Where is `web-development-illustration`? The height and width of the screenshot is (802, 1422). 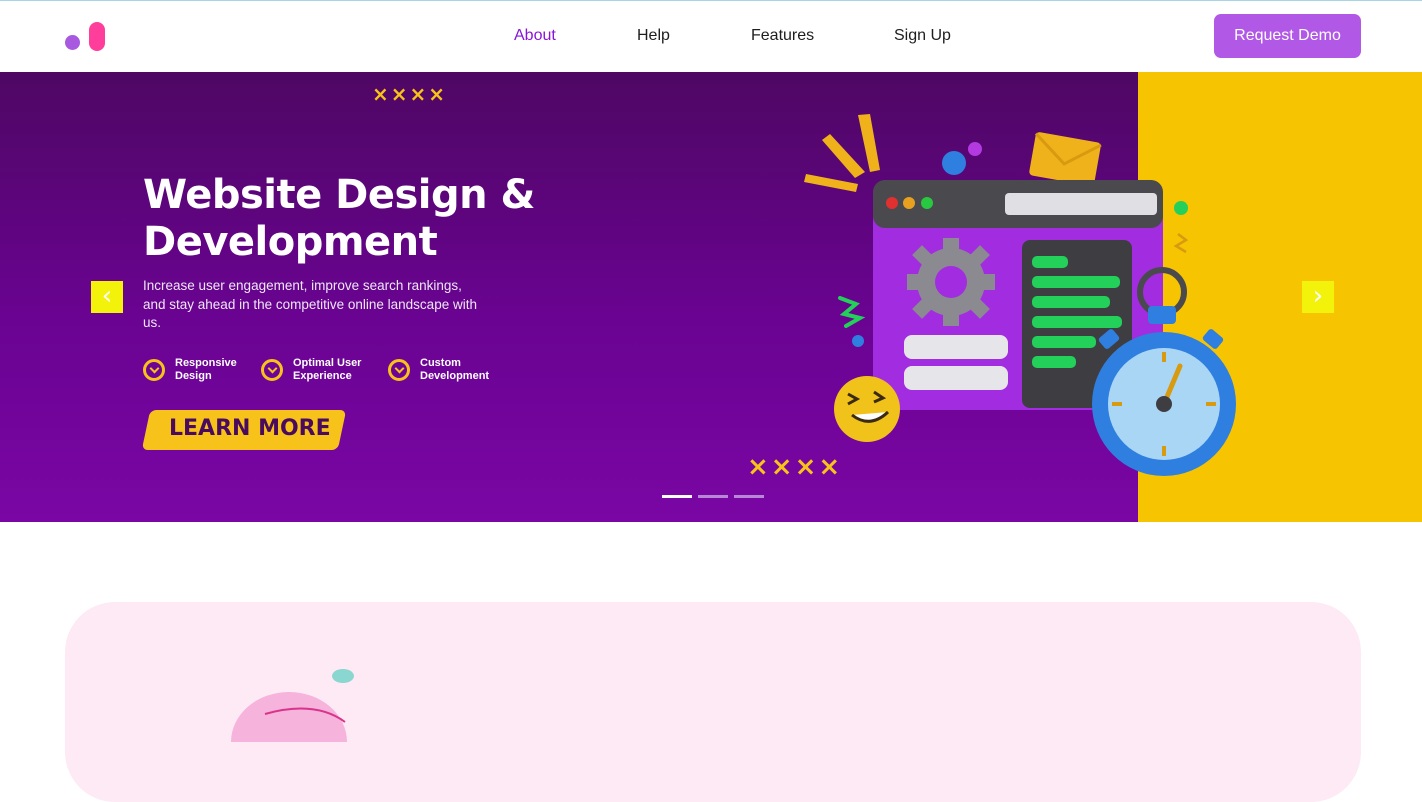
web-development-illustration is located at coordinates (1020, 295).